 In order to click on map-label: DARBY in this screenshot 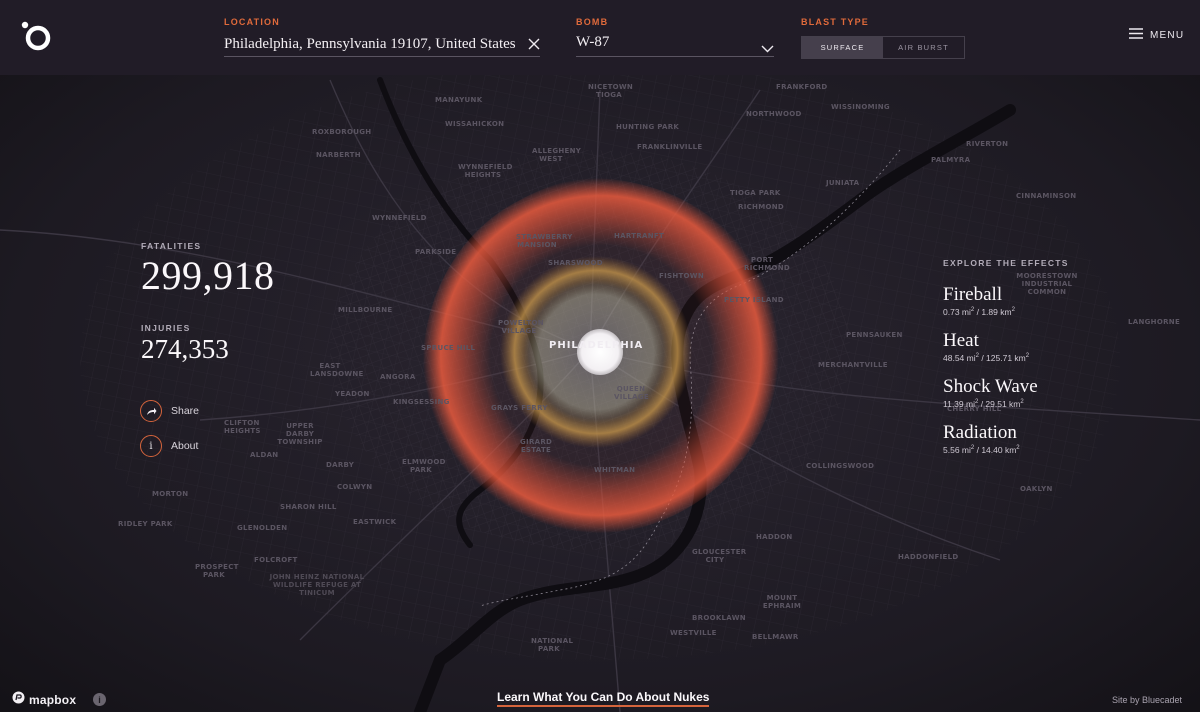, I will do `click(340, 465)`.